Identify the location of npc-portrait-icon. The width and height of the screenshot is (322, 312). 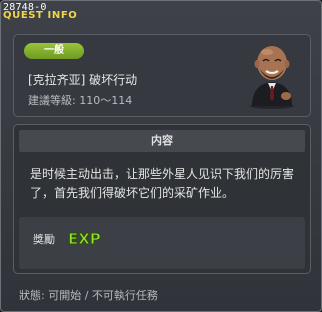
(272, 75).